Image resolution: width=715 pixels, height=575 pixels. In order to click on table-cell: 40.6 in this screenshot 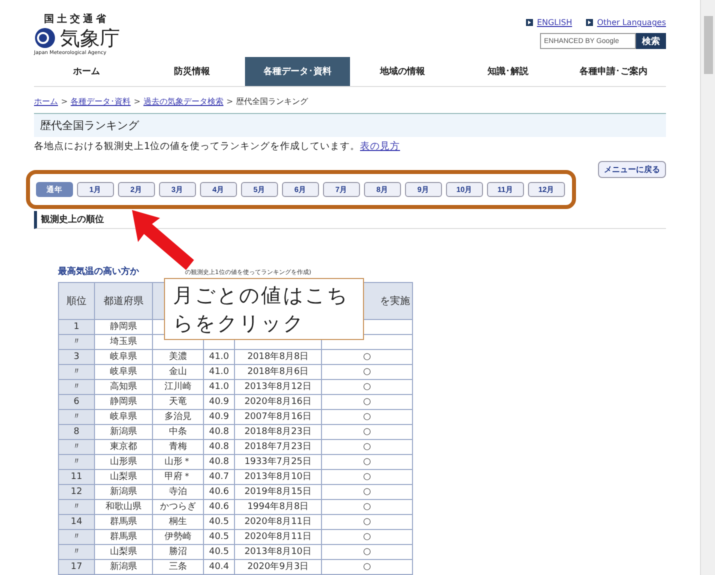, I will do `click(219, 492)`.